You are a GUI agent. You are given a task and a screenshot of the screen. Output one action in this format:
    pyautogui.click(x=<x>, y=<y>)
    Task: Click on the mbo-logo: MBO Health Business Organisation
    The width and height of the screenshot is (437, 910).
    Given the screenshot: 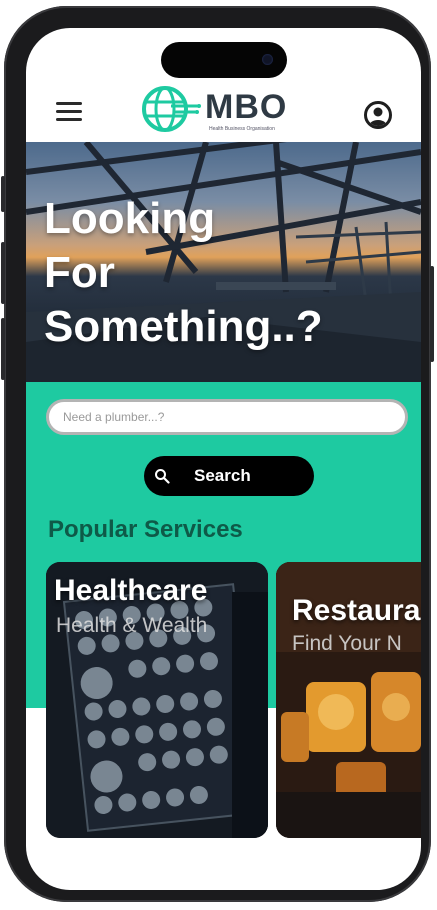 What is the action you would take?
    pyautogui.click(x=223, y=110)
    